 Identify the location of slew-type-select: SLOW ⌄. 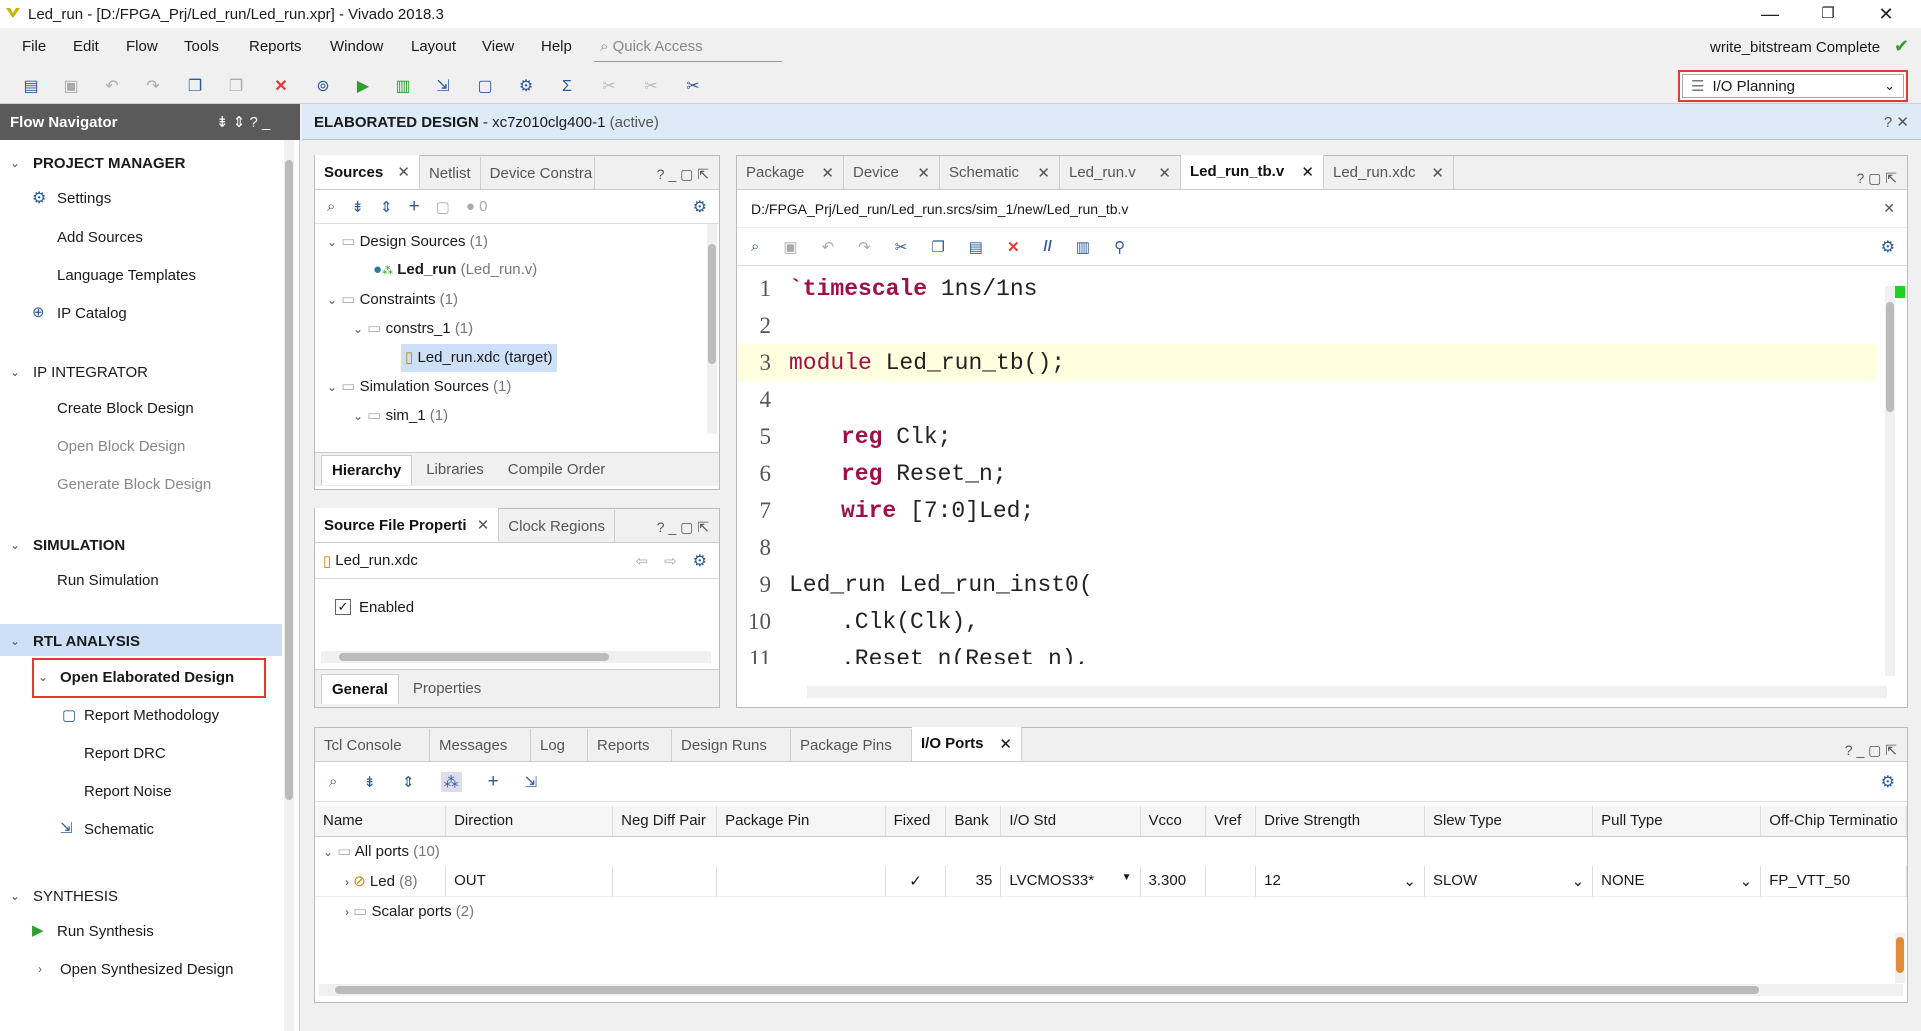
(1509, 881).